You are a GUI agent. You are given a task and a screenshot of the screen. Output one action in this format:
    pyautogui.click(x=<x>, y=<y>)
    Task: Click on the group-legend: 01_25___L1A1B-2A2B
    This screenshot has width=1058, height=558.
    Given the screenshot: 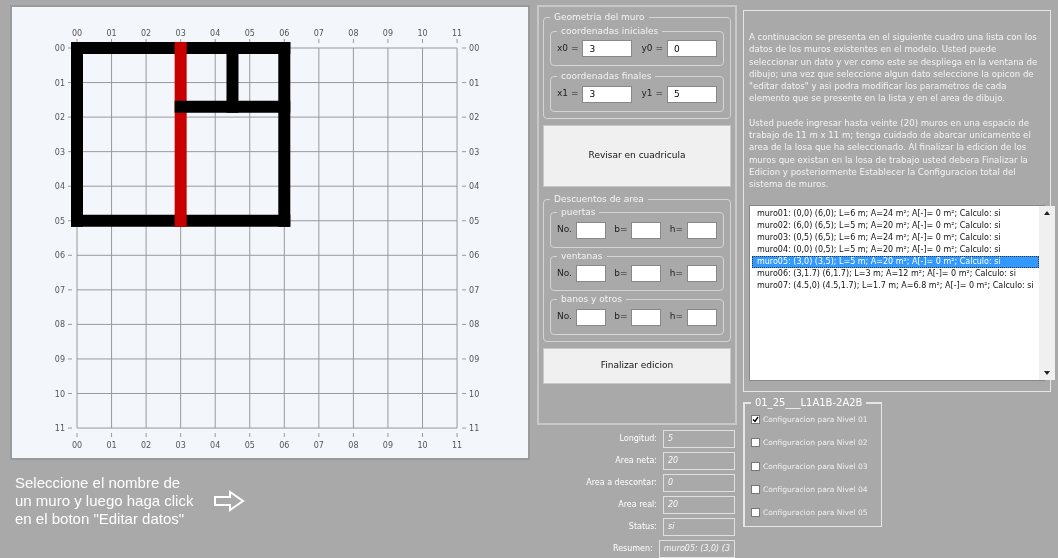 What is the action you would take?
    pyautogui.click(x=809, y=402)
    